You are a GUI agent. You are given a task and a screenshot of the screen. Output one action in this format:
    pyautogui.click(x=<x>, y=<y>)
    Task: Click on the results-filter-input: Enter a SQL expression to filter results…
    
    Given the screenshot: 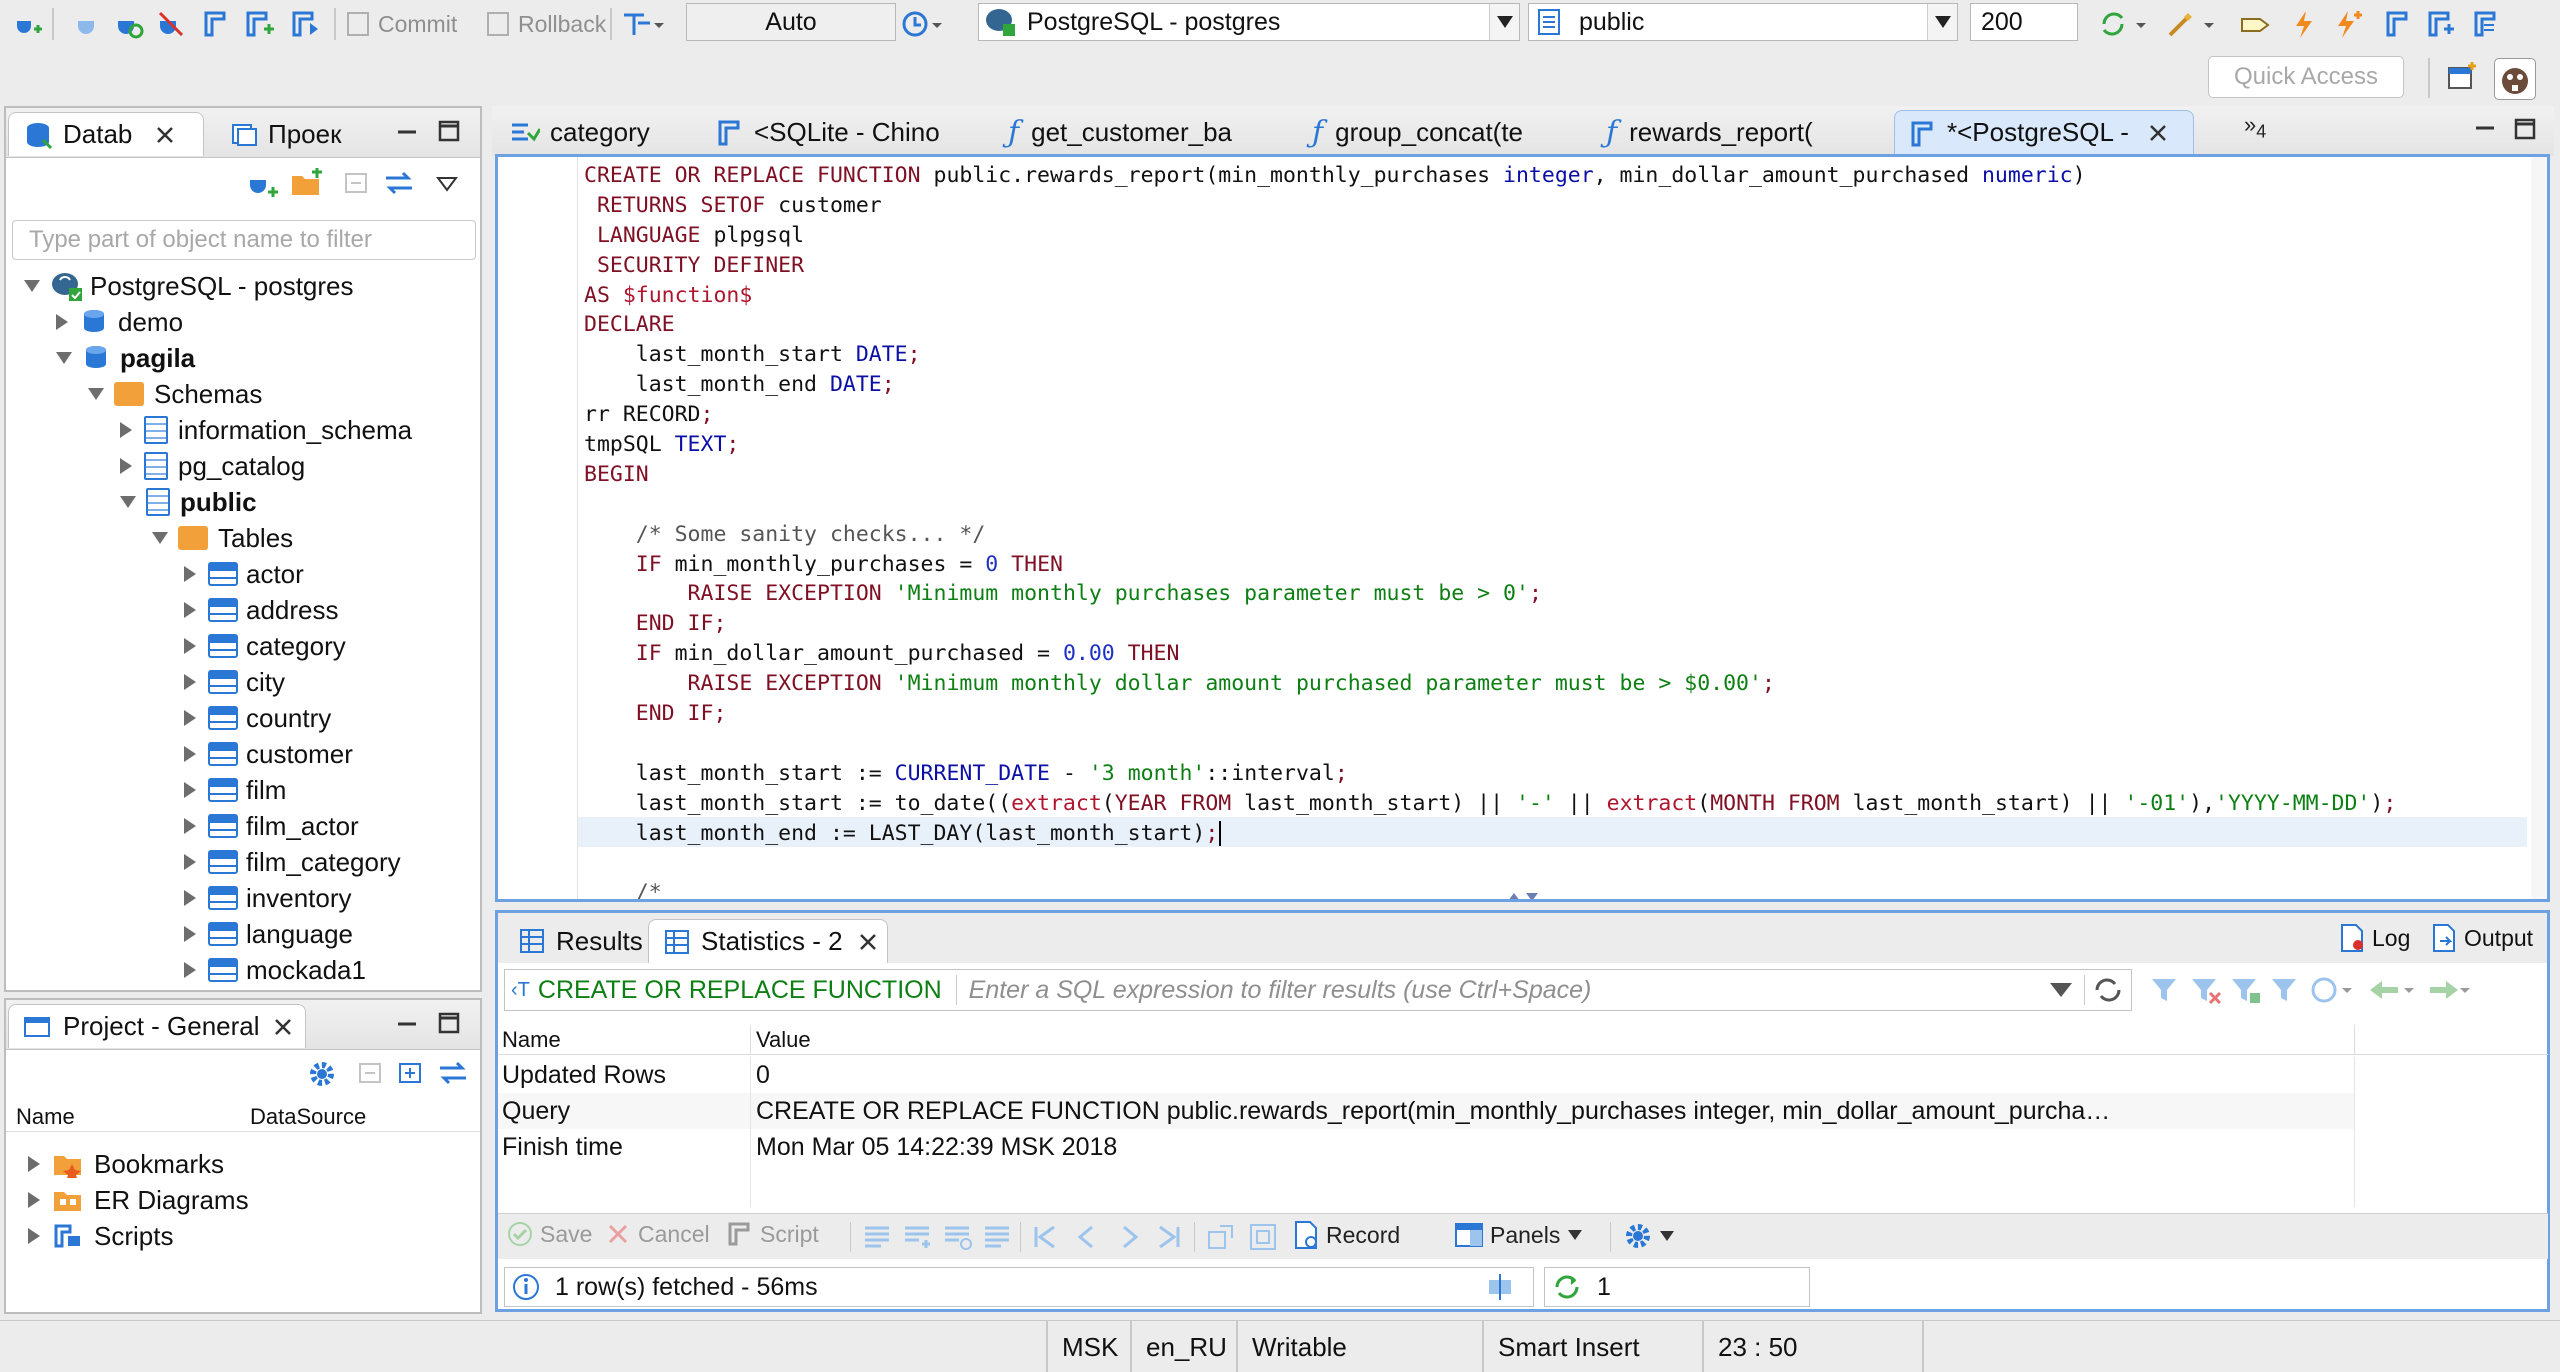 What is the action you would take?
    pyautogui.click(x=1509, y=990)
    